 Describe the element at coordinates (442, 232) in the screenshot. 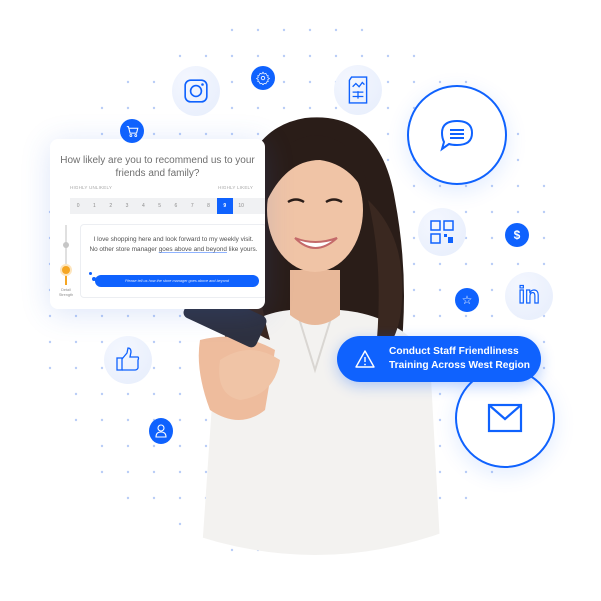

I see `qr-code-icon` at that location.